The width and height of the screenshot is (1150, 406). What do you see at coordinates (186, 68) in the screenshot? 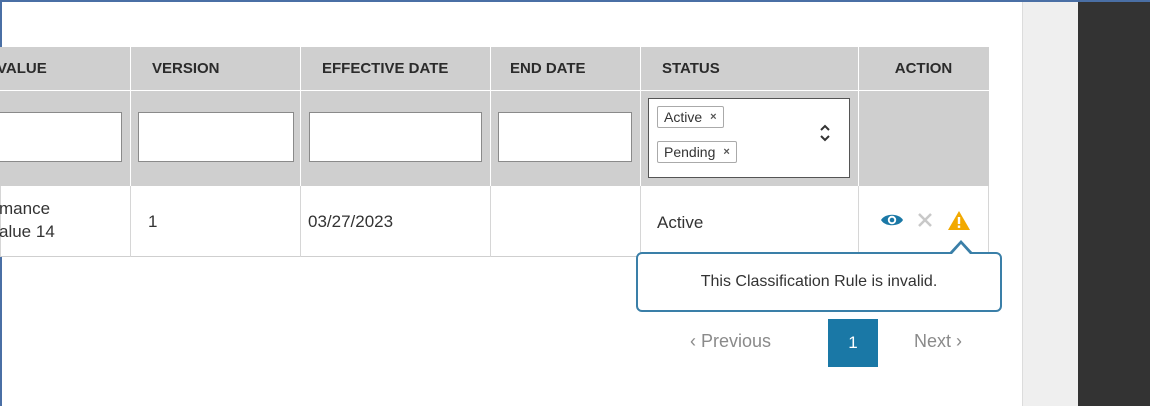
I see `column-header-label: VERSION` at bounding box center [186, 68].